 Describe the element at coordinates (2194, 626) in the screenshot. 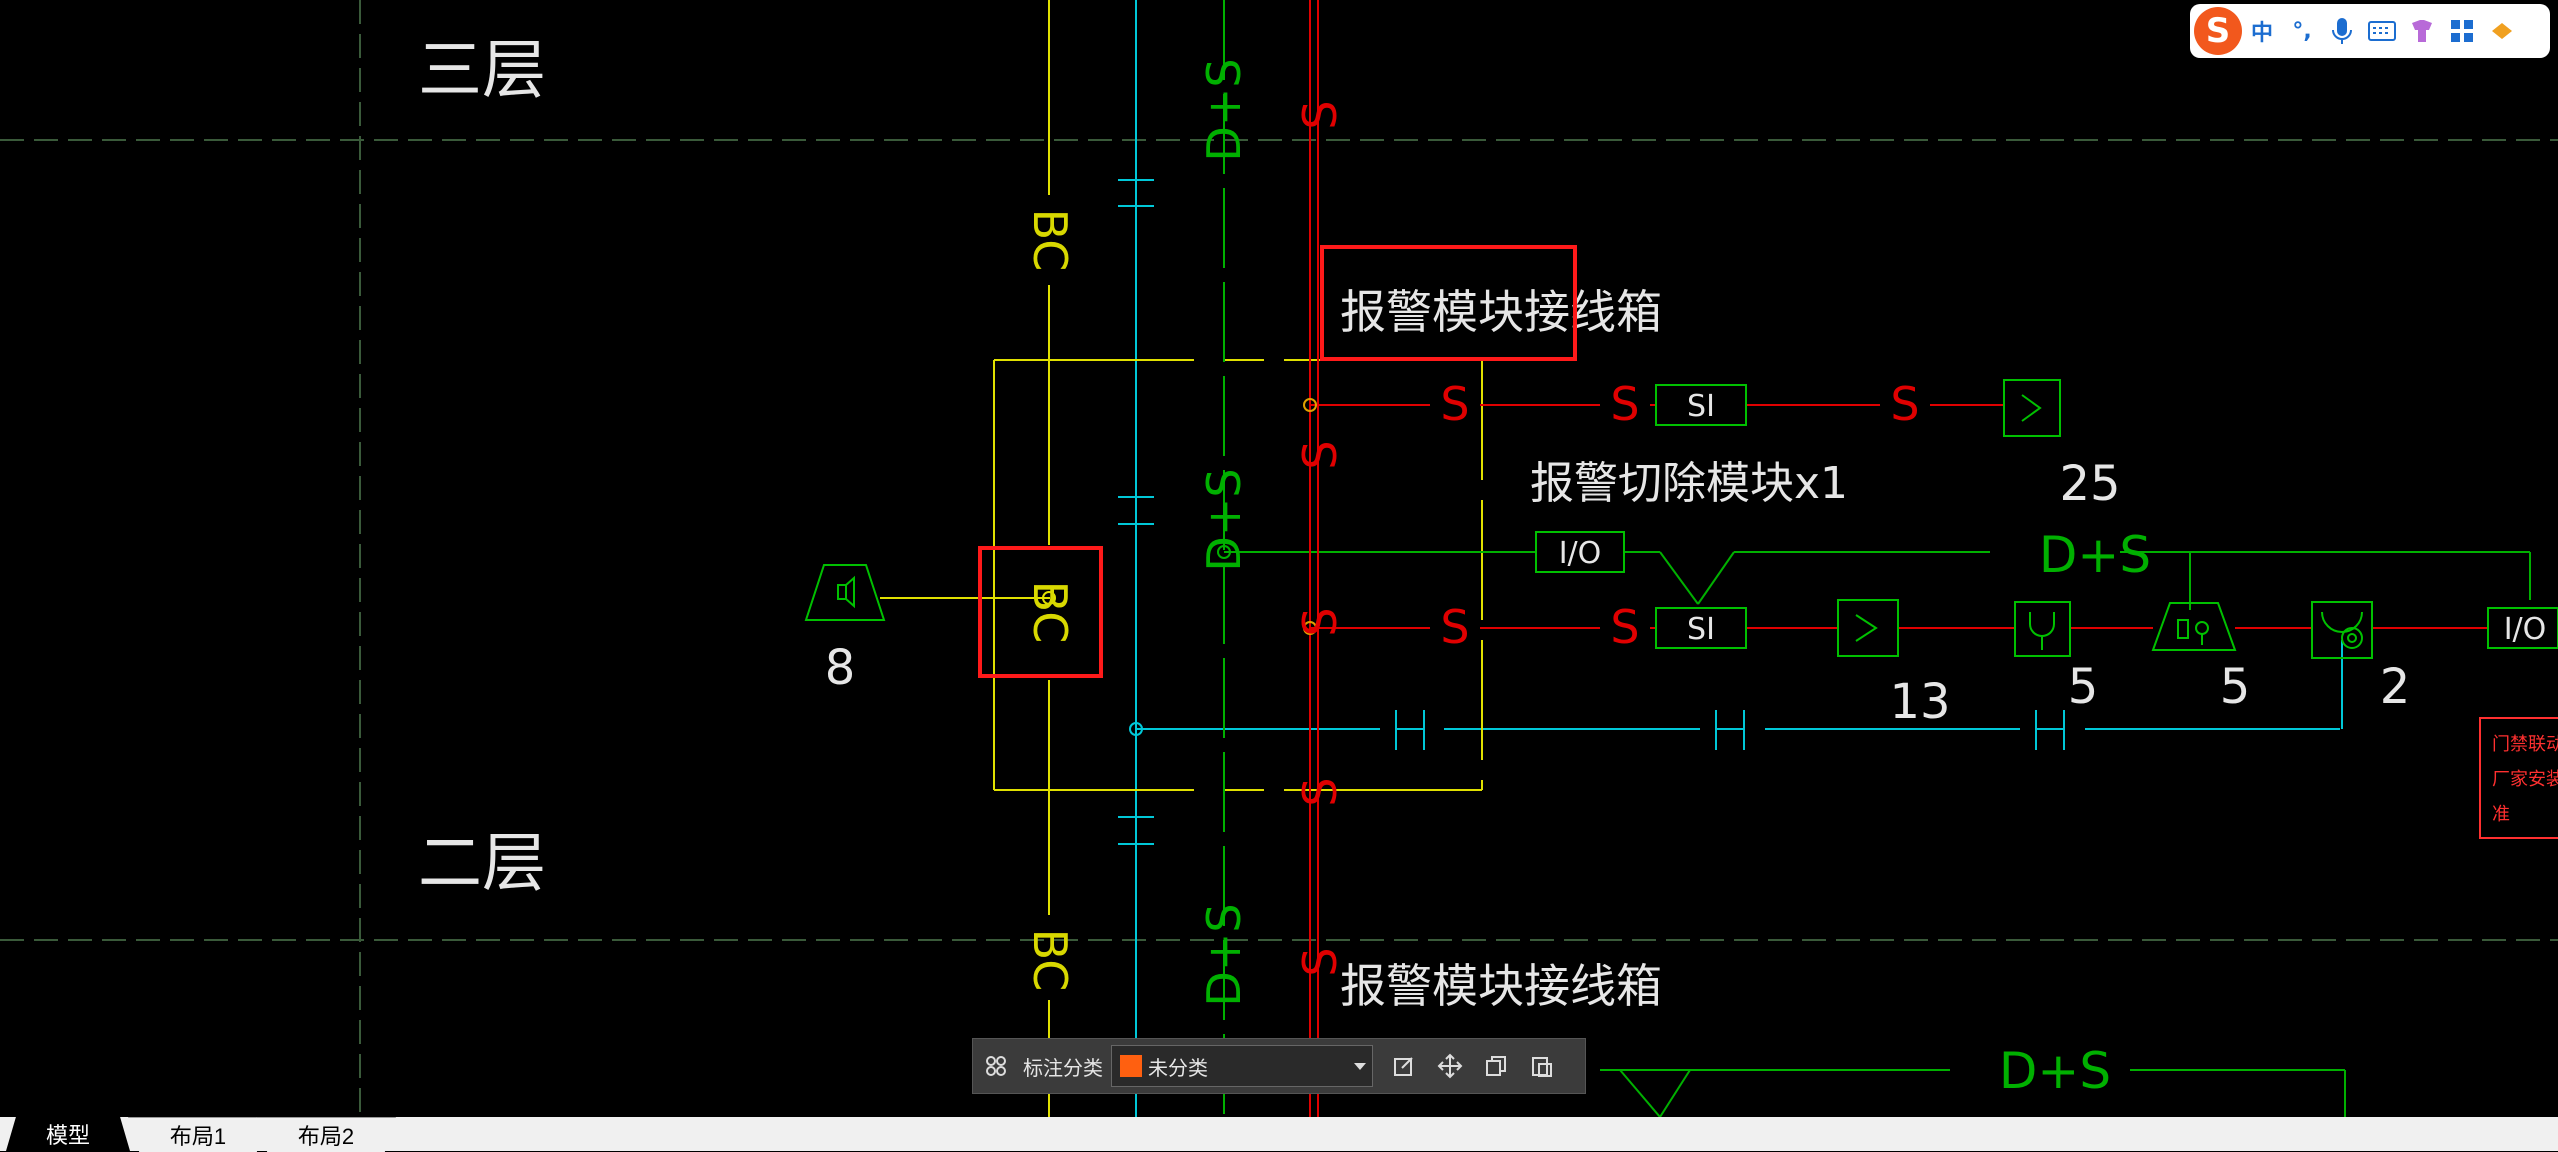

I see `manual-alarm-icon` at that location.